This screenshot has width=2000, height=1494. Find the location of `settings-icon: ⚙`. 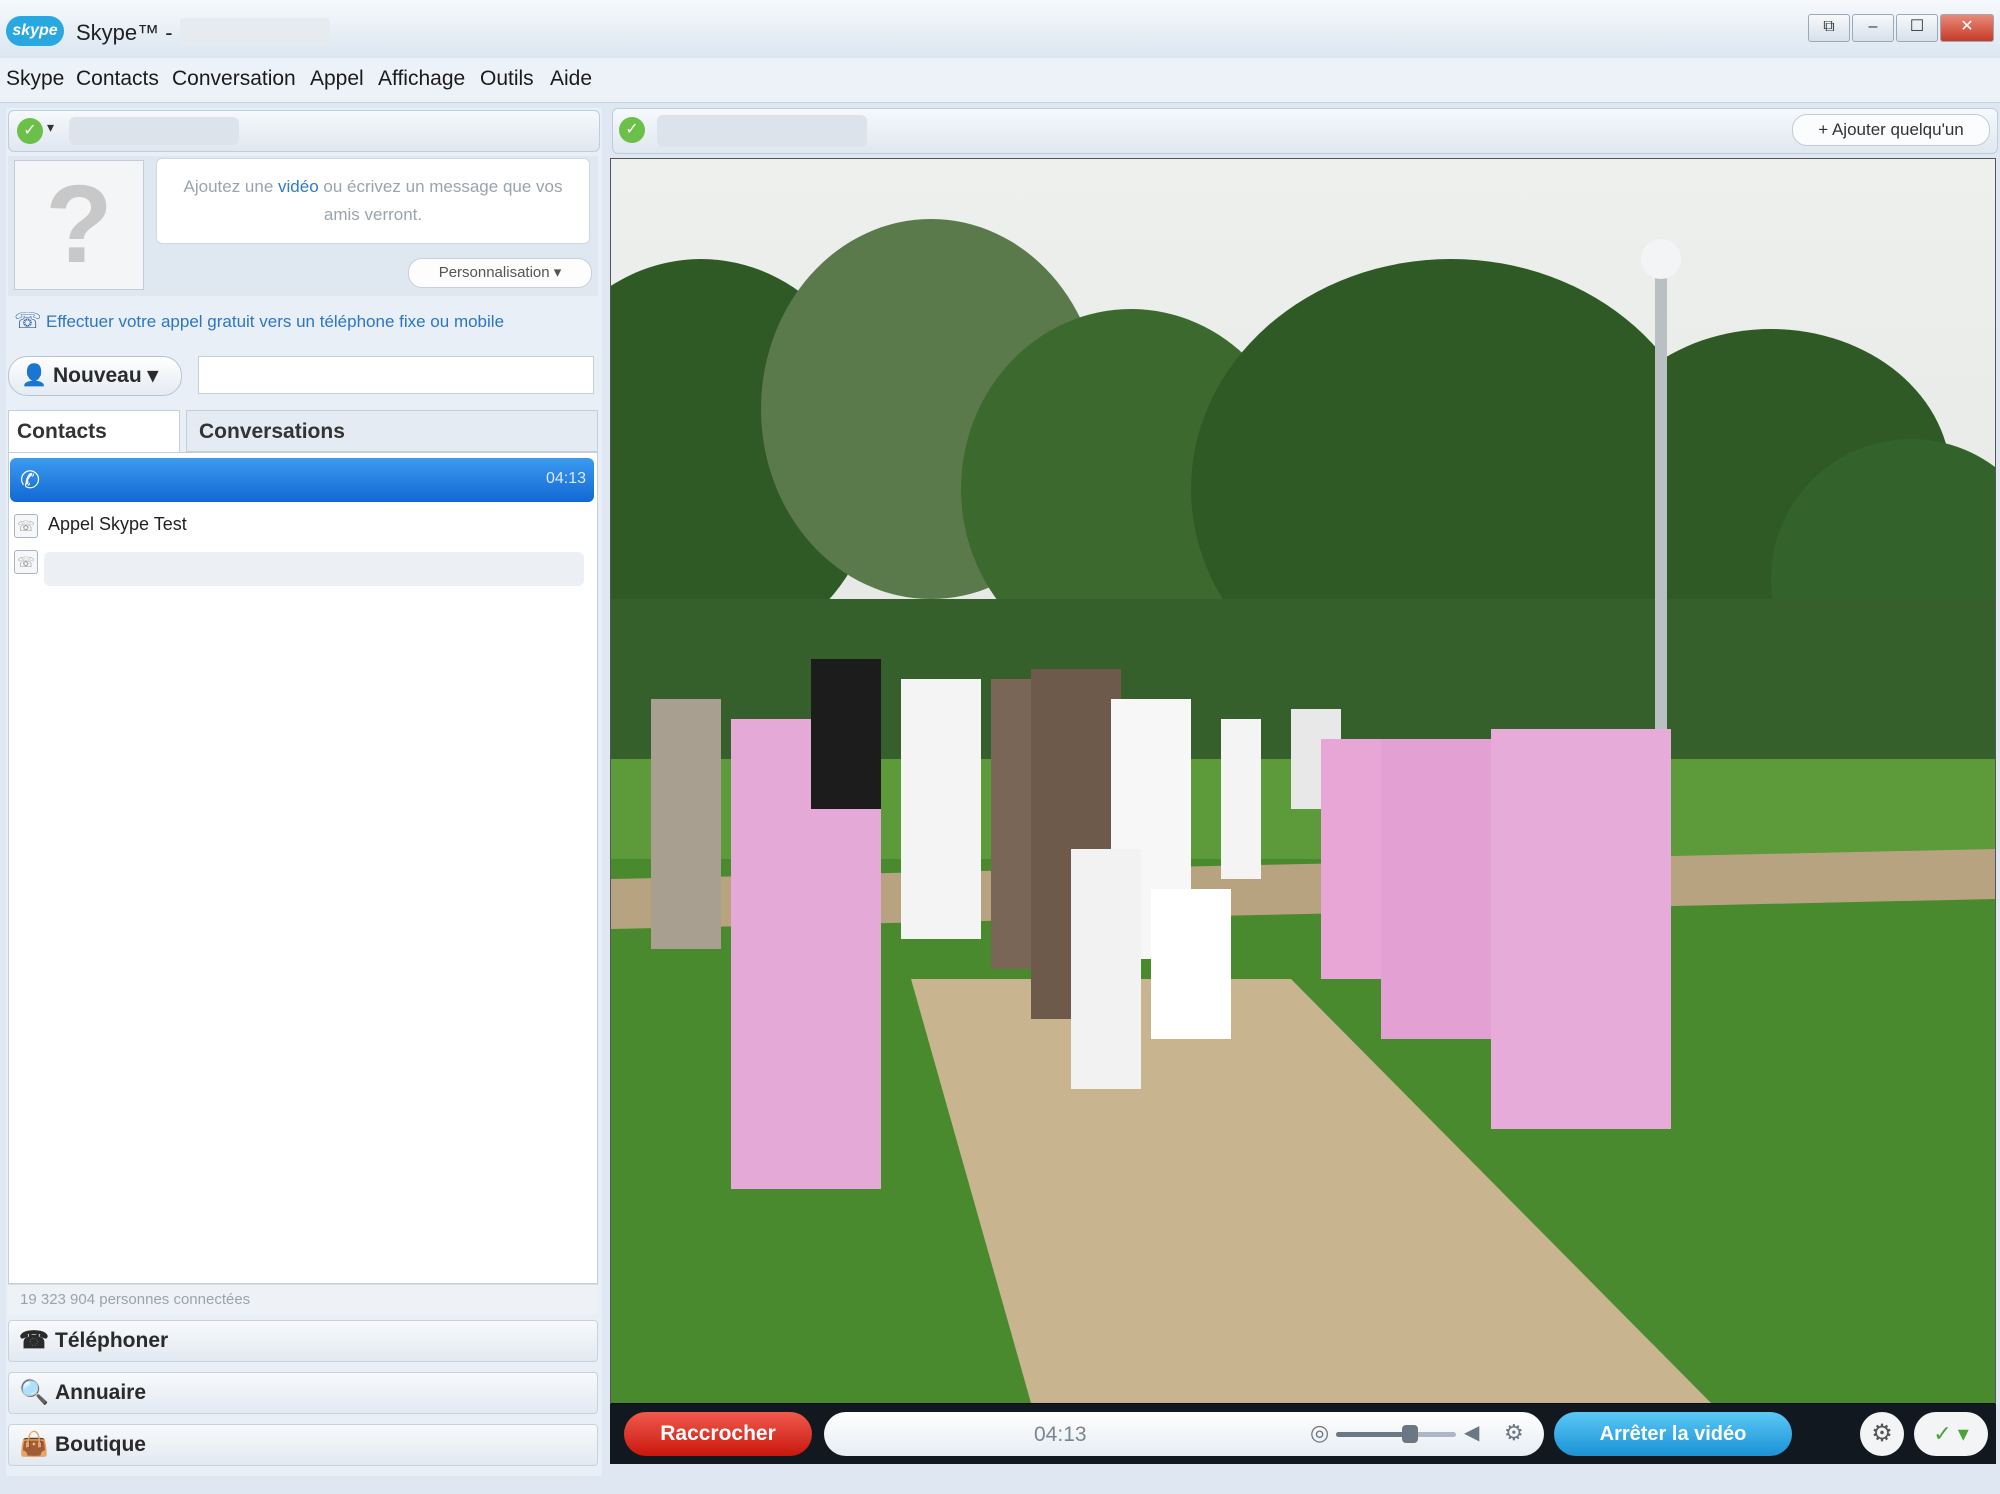

settings-icon: ⚙ is located at coordinates (1514, 1433).